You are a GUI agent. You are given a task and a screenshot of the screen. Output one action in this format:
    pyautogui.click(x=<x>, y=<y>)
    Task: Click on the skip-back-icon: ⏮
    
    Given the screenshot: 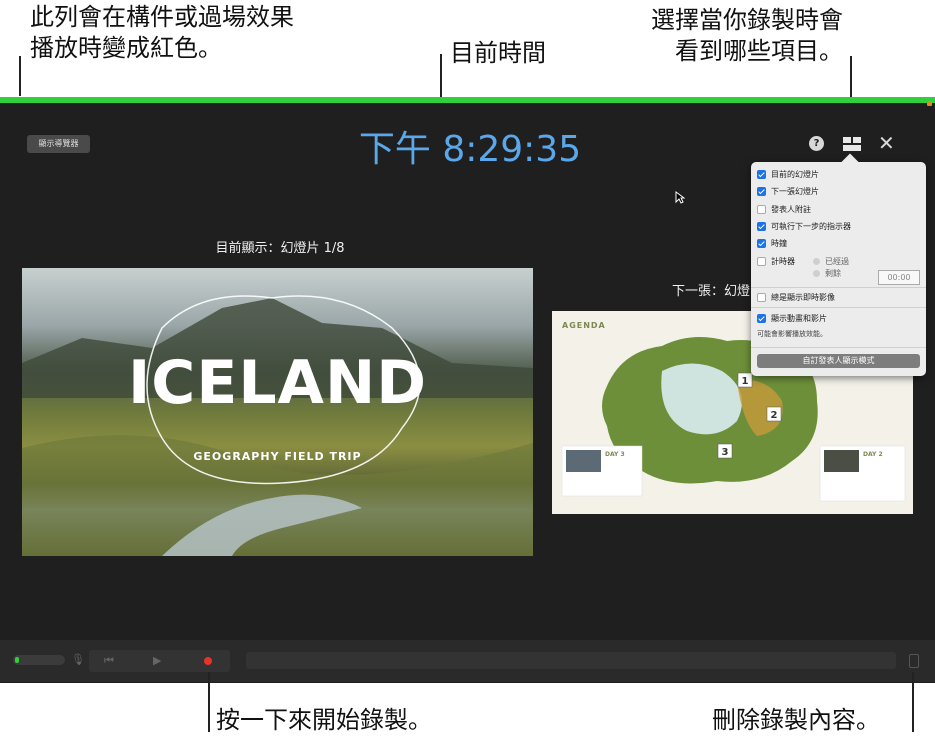 What is the action you would take?
    pyautogui.click(x=109, y=661)
    